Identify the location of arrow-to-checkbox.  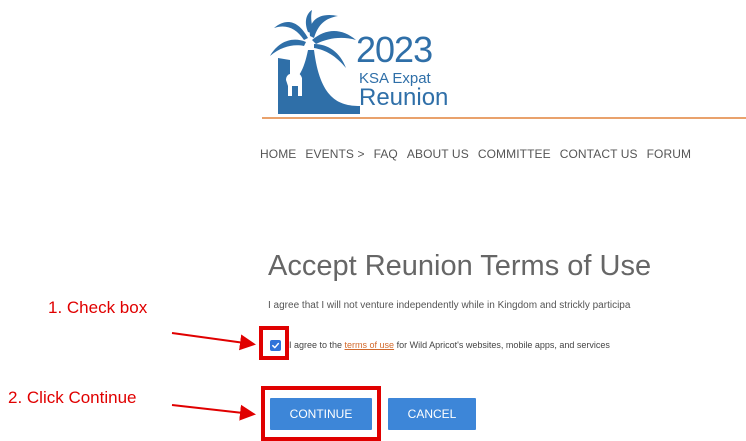
(213, 341).